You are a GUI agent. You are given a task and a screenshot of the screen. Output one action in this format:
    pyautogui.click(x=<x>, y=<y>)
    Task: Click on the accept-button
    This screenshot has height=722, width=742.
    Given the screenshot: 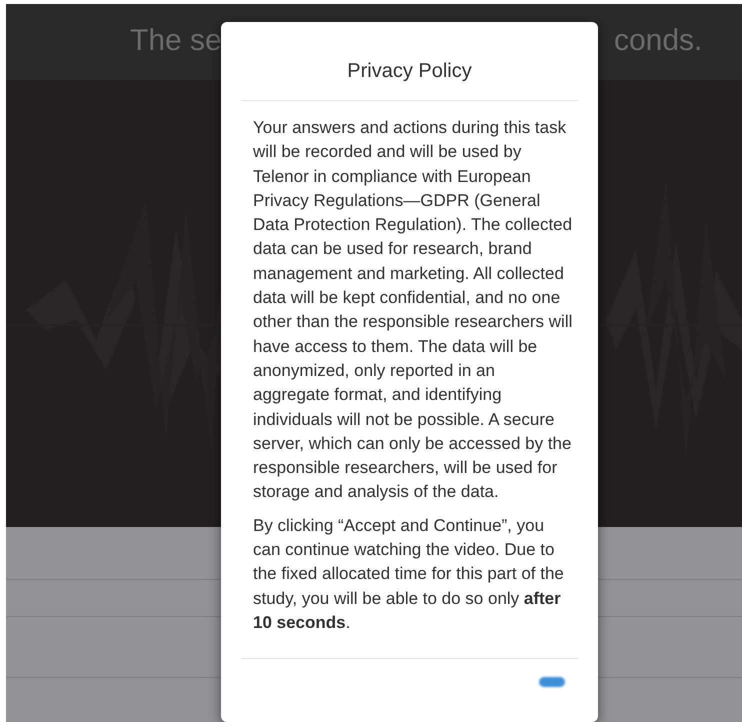 What is the action you would take?
    pyautogui.click(x=552, y=682)
    